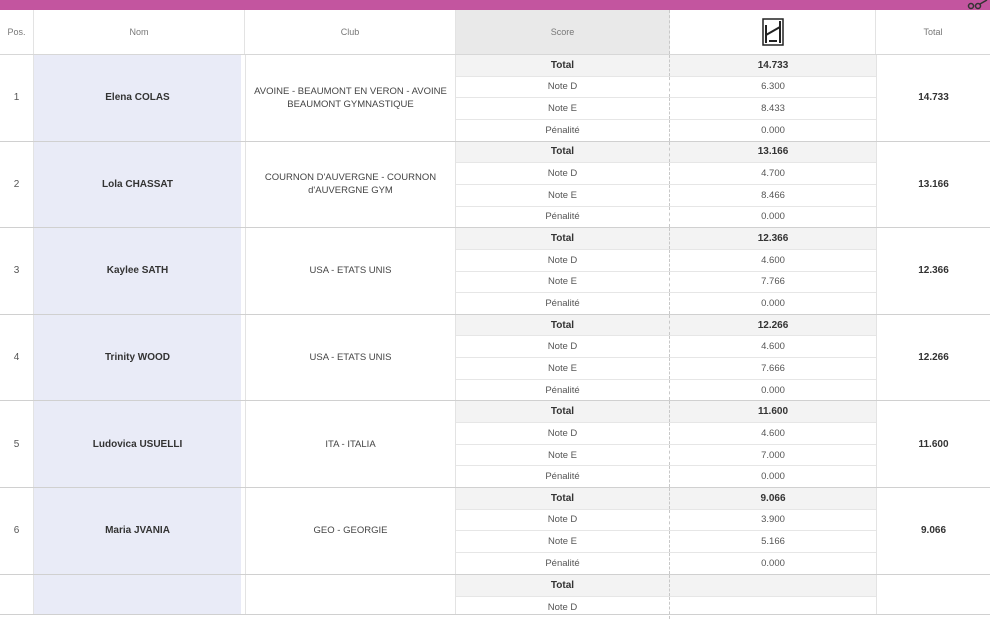 This screenshot has height=619, width=990. What do you see at coordinates (933, 98) in the screenshot?
I see `total-score: 14.733` at bounding box center [933, 98].